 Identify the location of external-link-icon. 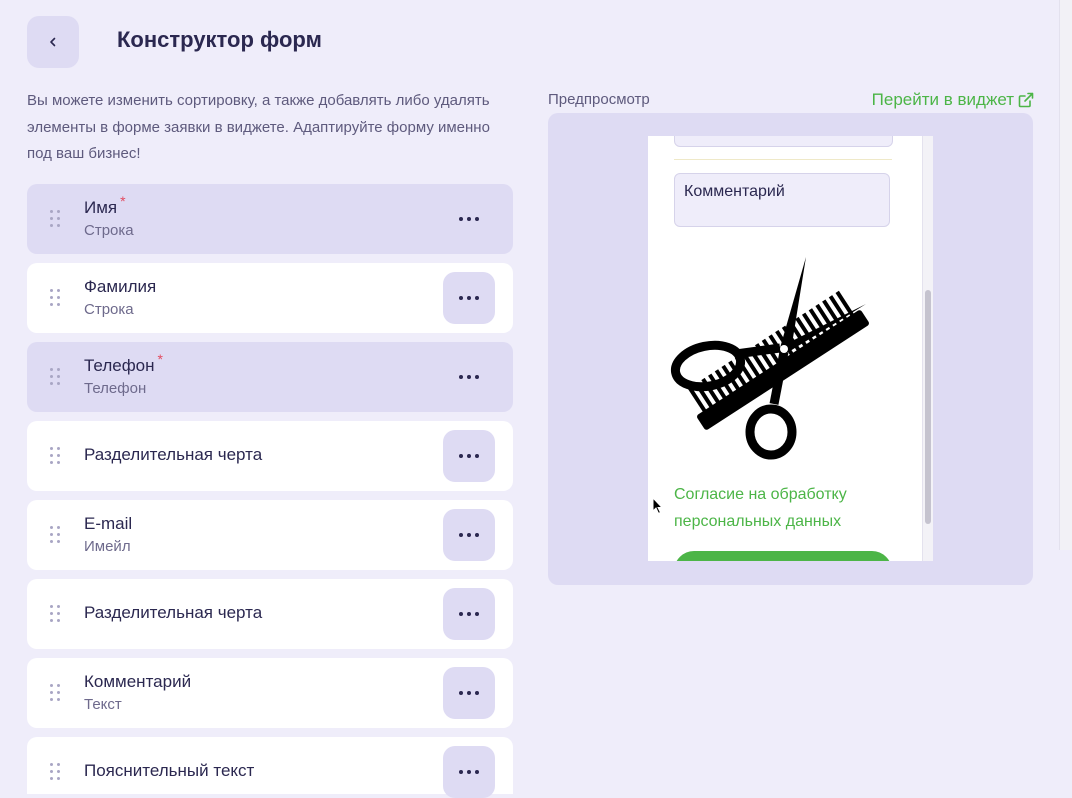
(1026, 100).